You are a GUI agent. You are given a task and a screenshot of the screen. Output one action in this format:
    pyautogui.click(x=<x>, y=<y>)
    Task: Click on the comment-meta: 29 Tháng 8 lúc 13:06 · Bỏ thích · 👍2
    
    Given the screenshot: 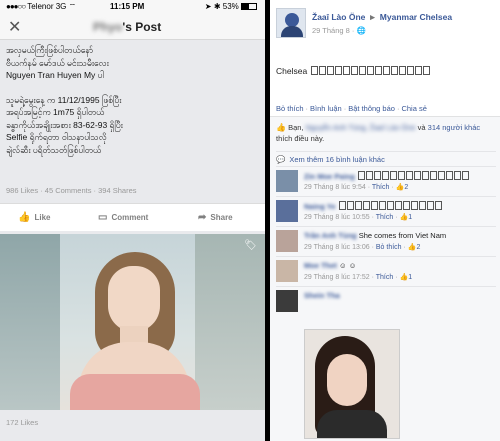 What is the action you would take?
    pyautogui.click(x=362, y=247)
    